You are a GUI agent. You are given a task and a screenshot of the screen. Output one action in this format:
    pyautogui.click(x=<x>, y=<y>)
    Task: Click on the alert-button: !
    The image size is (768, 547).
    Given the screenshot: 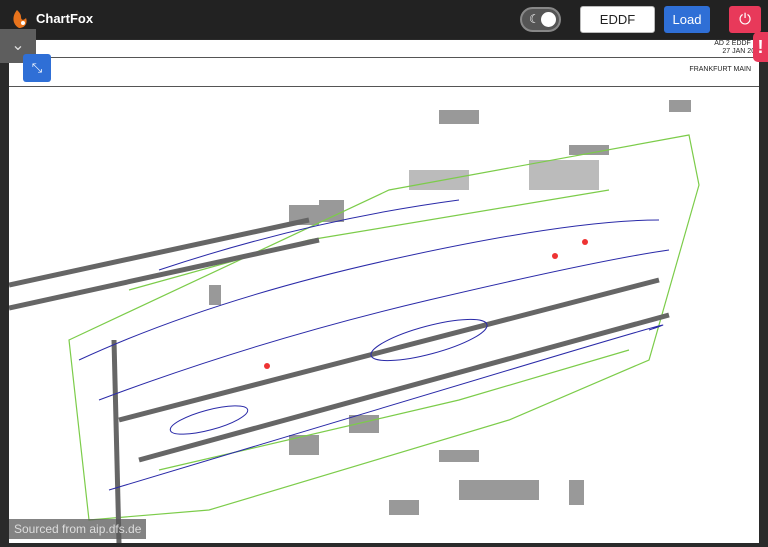 What is the action you would take?
    pyautogui.click(x=760, y=47)
    